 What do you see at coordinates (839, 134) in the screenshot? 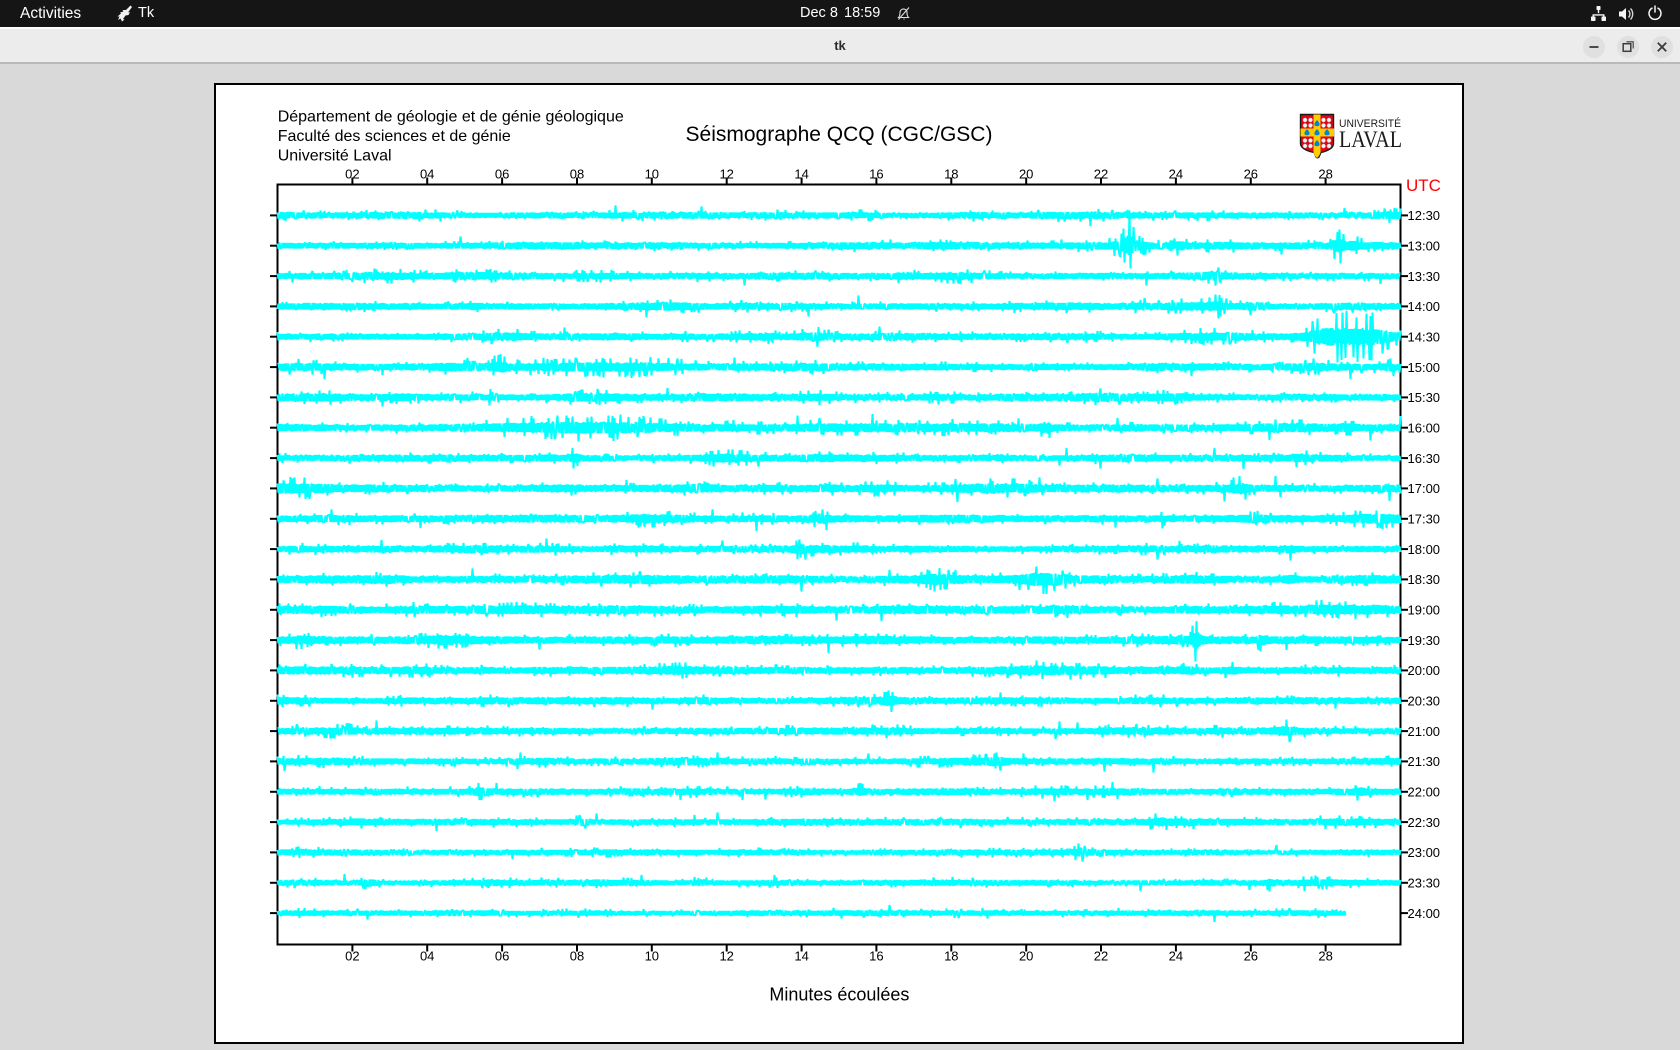
I see `svg-text: Séismographe QCQ (CGC/GSC)` at bounding box center [839, 134].